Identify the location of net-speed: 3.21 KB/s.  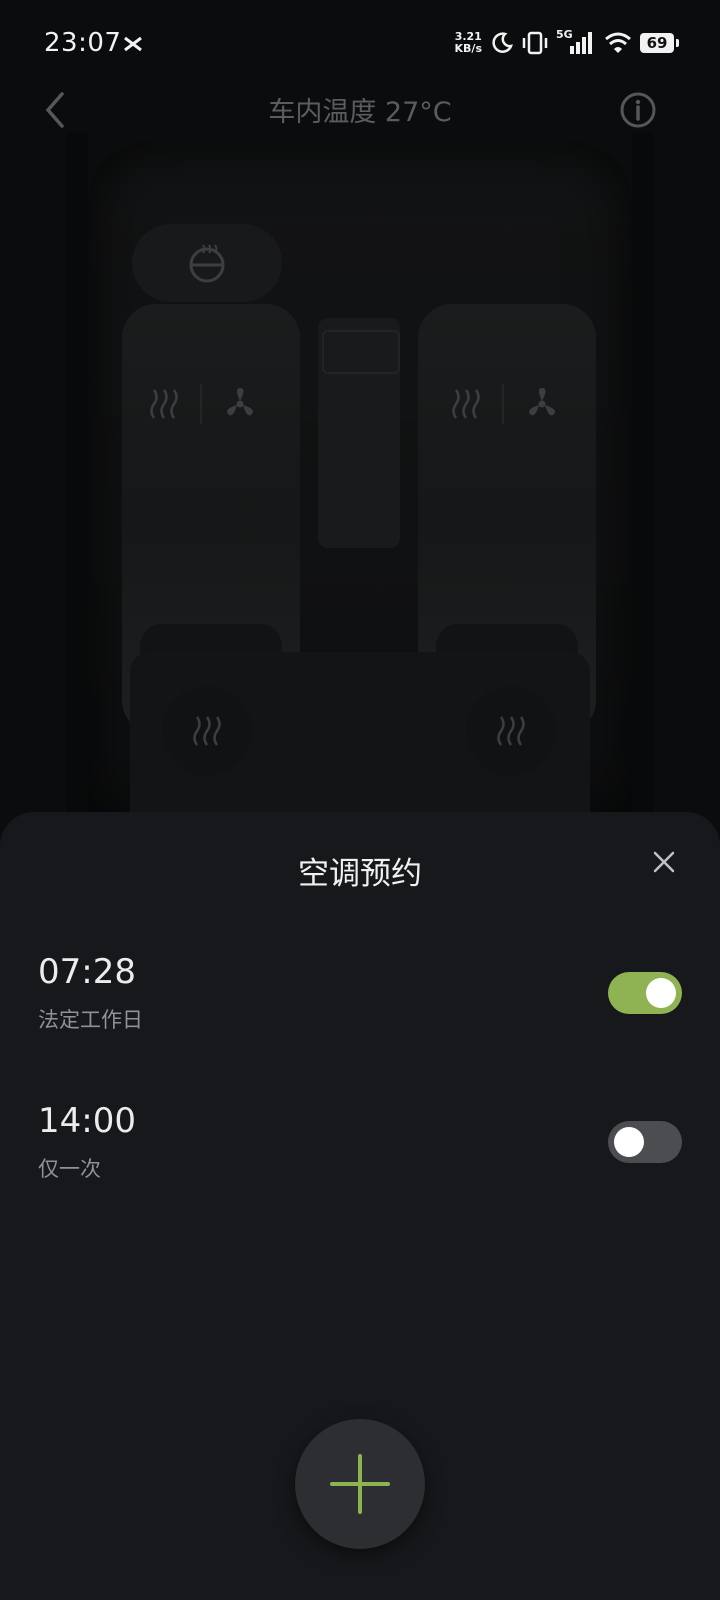
(468, 43).